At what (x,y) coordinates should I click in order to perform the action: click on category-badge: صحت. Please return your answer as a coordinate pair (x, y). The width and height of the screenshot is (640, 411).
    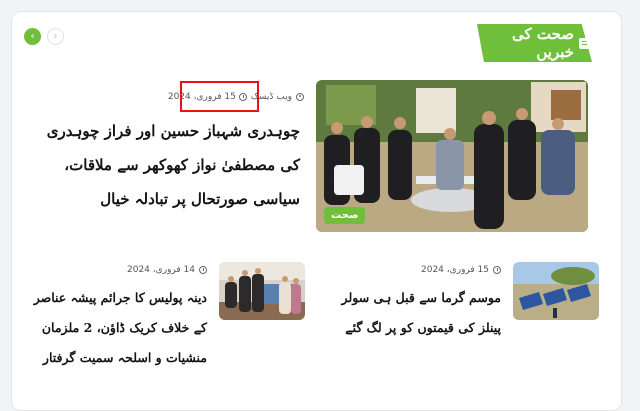
    Looking at the image, I should click on (345, 215).